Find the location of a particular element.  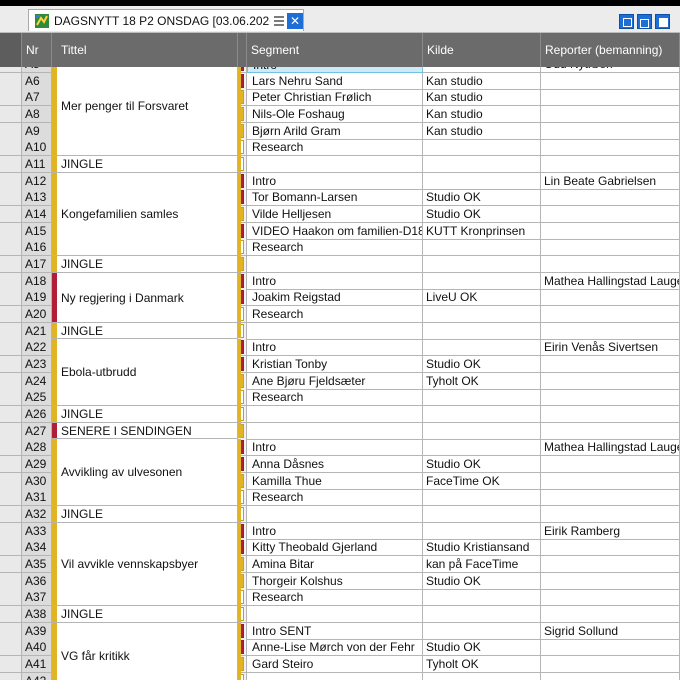

segment-cell: Peter Christian Frølich is located at coordinates (335, 98).